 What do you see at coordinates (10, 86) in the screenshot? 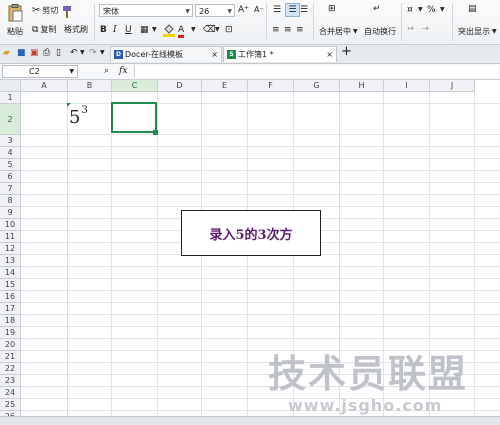
I see `select-all-corner` at bounding box center [10, 86].